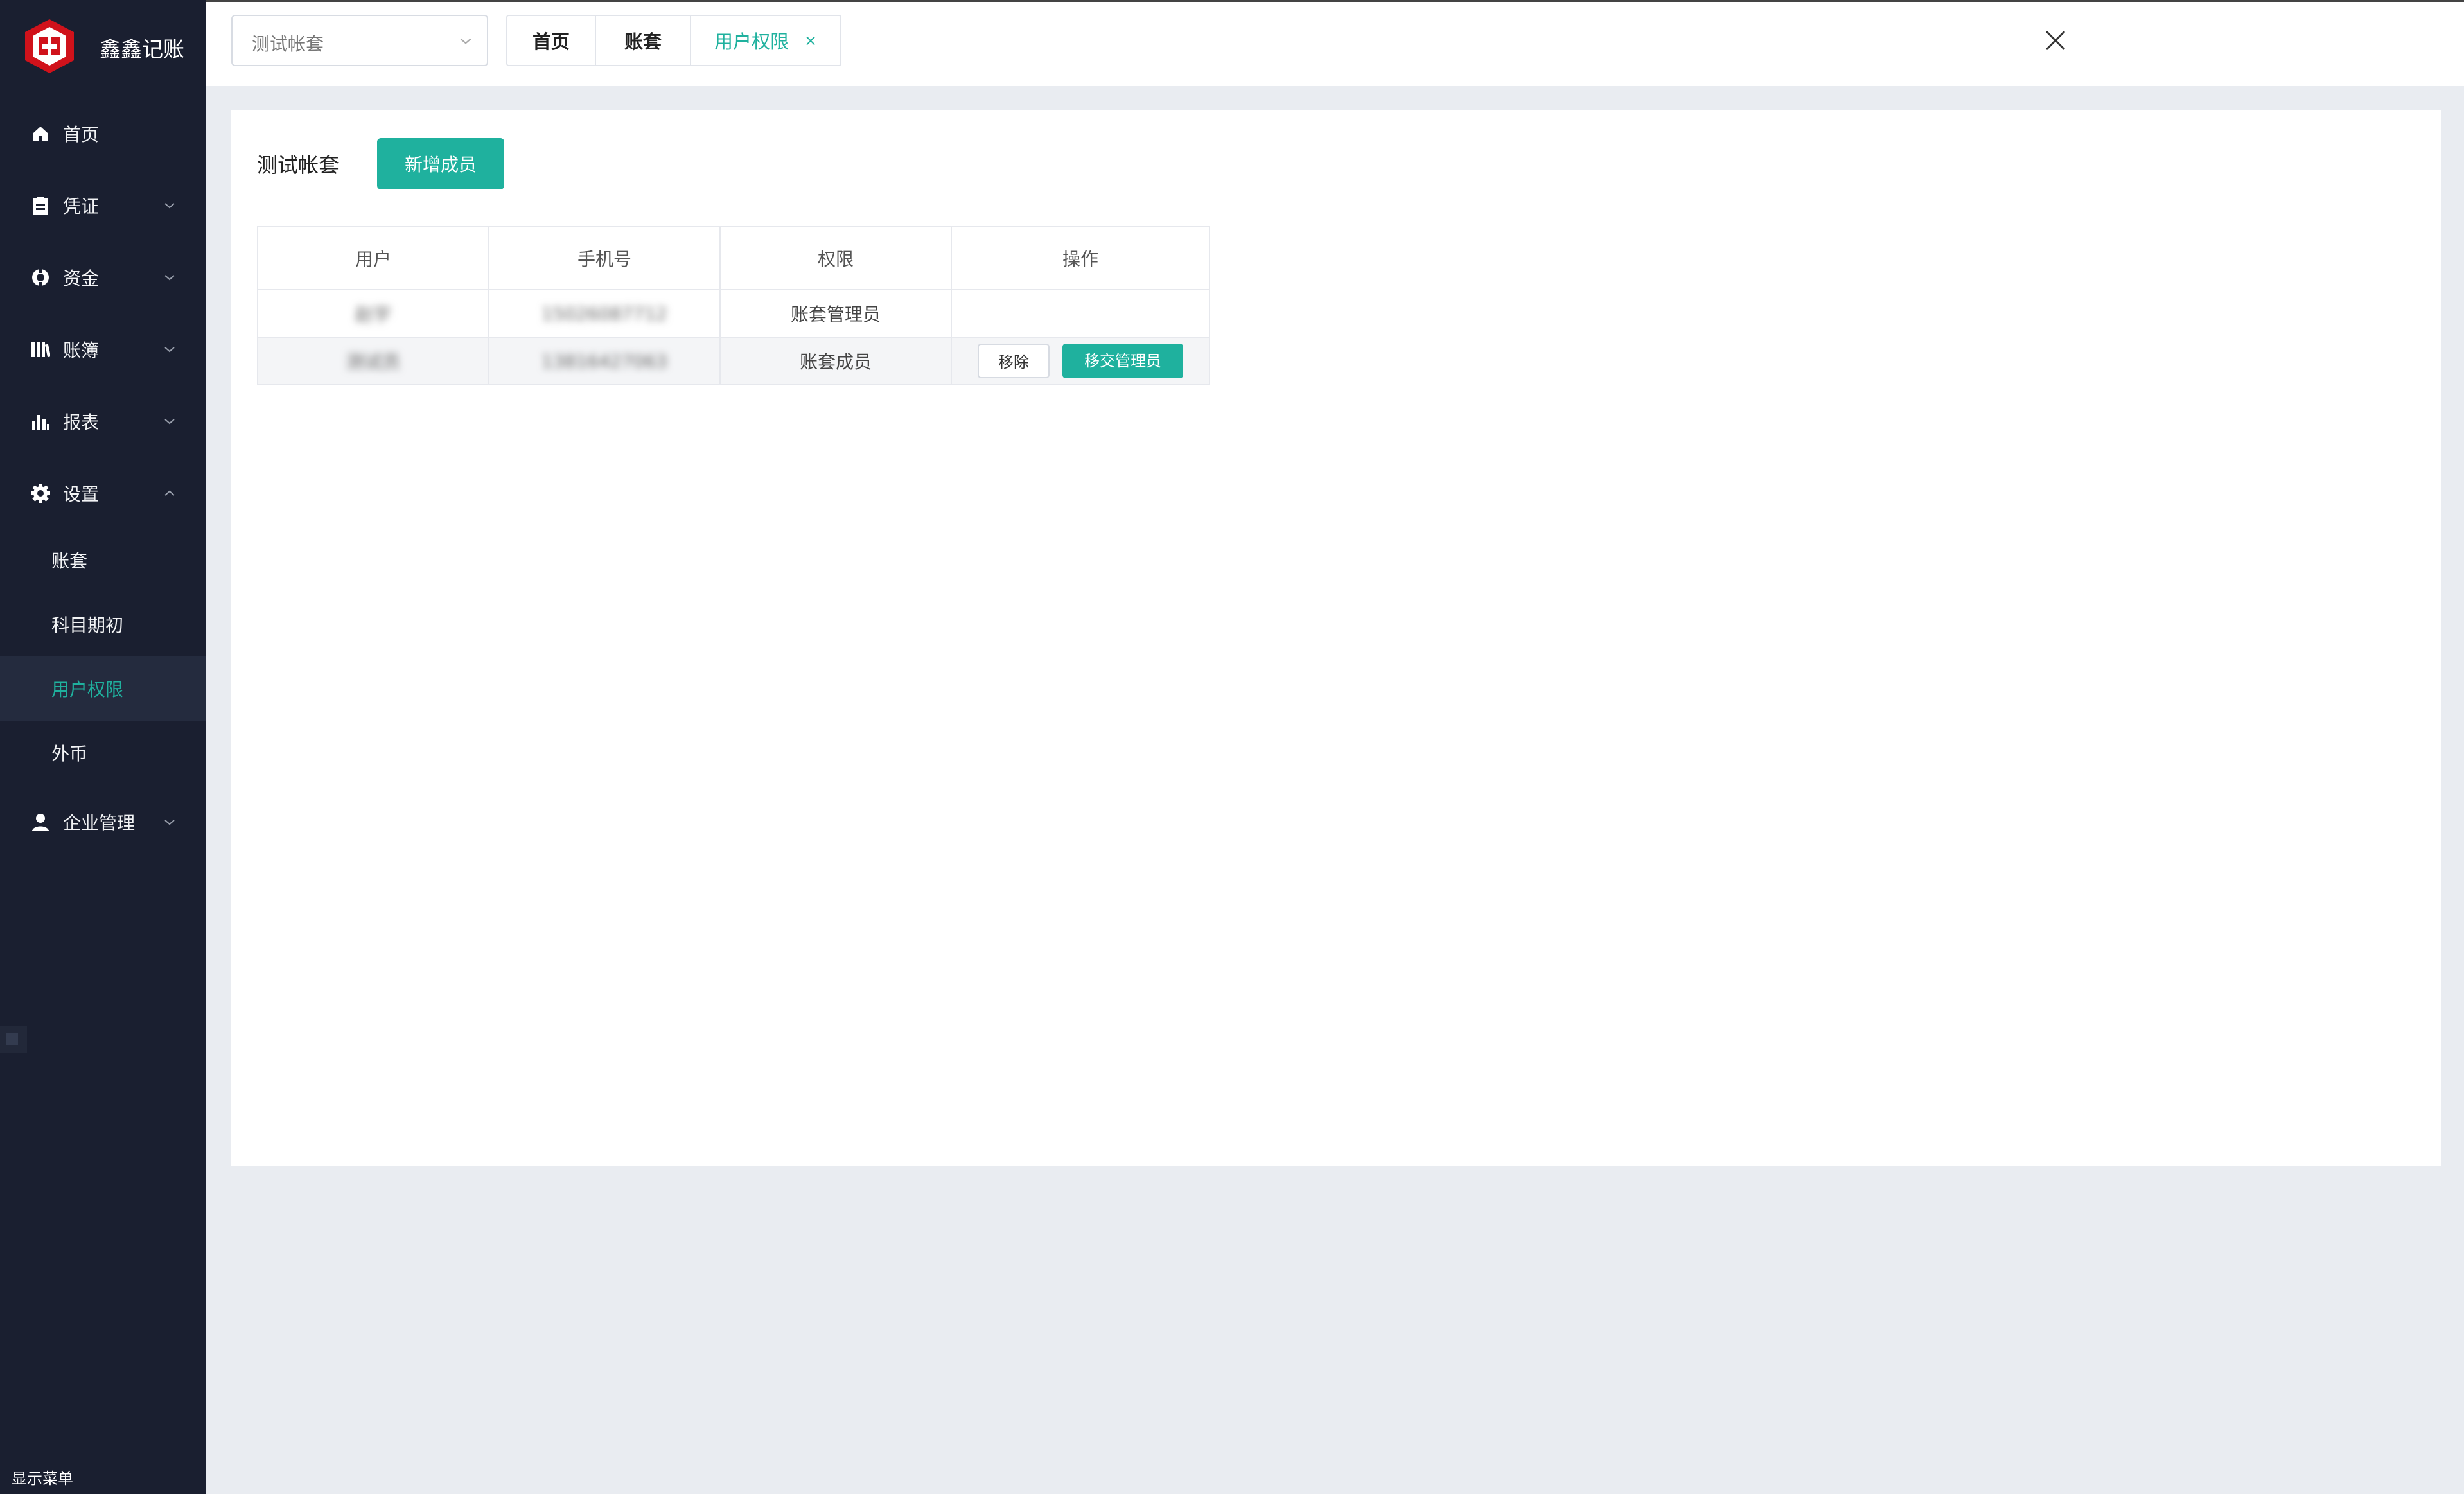 Image resolution: width=2464 pixels, height=1494 pixels. I want to click on phone-number: 13816427063, so click(604, 361).